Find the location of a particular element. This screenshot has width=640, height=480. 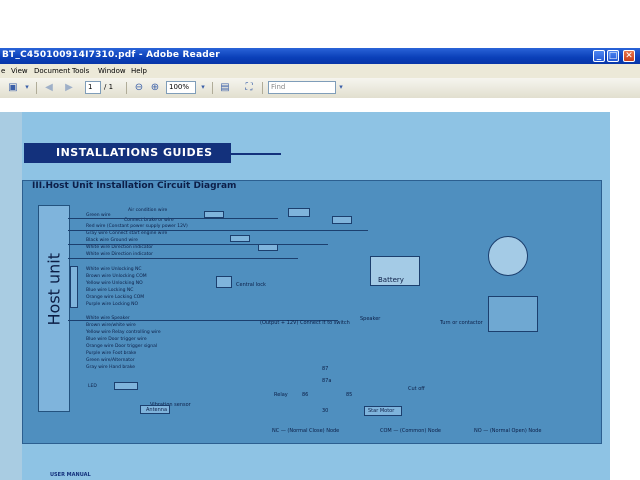

com-note: COM — (Common) Node is located at coordinates (410, 431).